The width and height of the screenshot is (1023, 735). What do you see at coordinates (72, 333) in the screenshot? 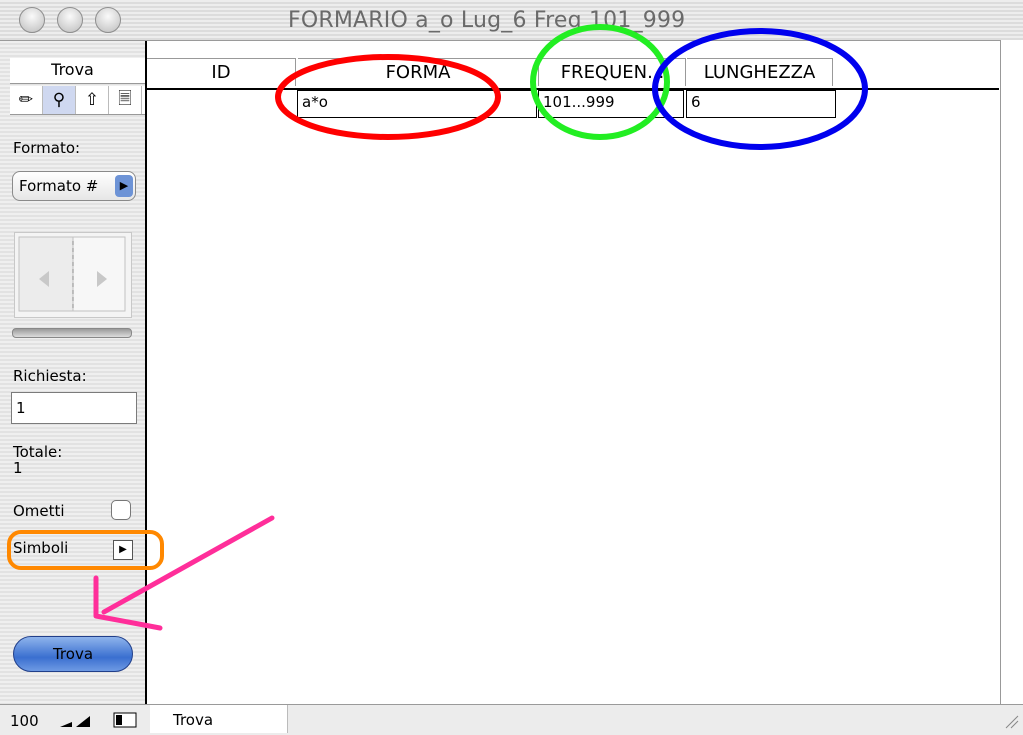
I see `record-slider` at bounding box center [72, 333].